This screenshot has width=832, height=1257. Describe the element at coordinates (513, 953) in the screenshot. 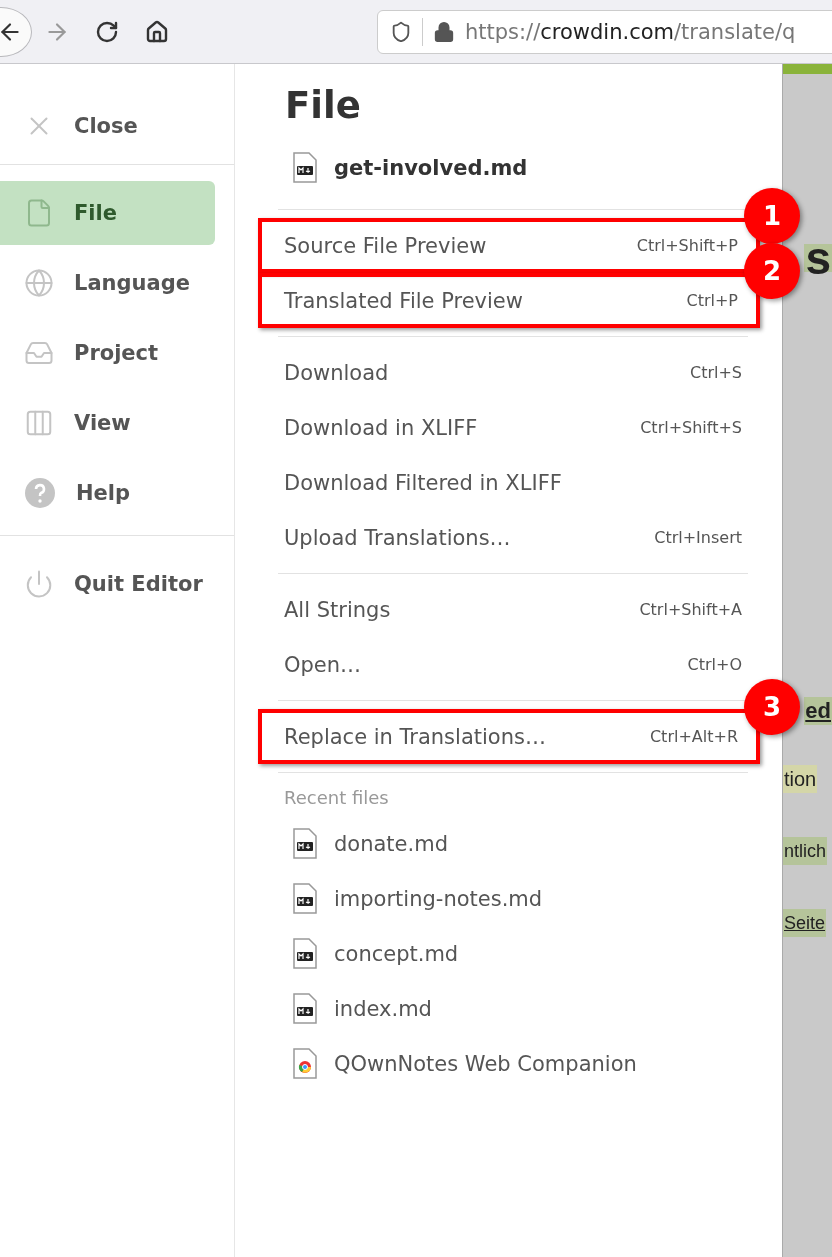

I see `recent-file-item: concept.md` at that location.